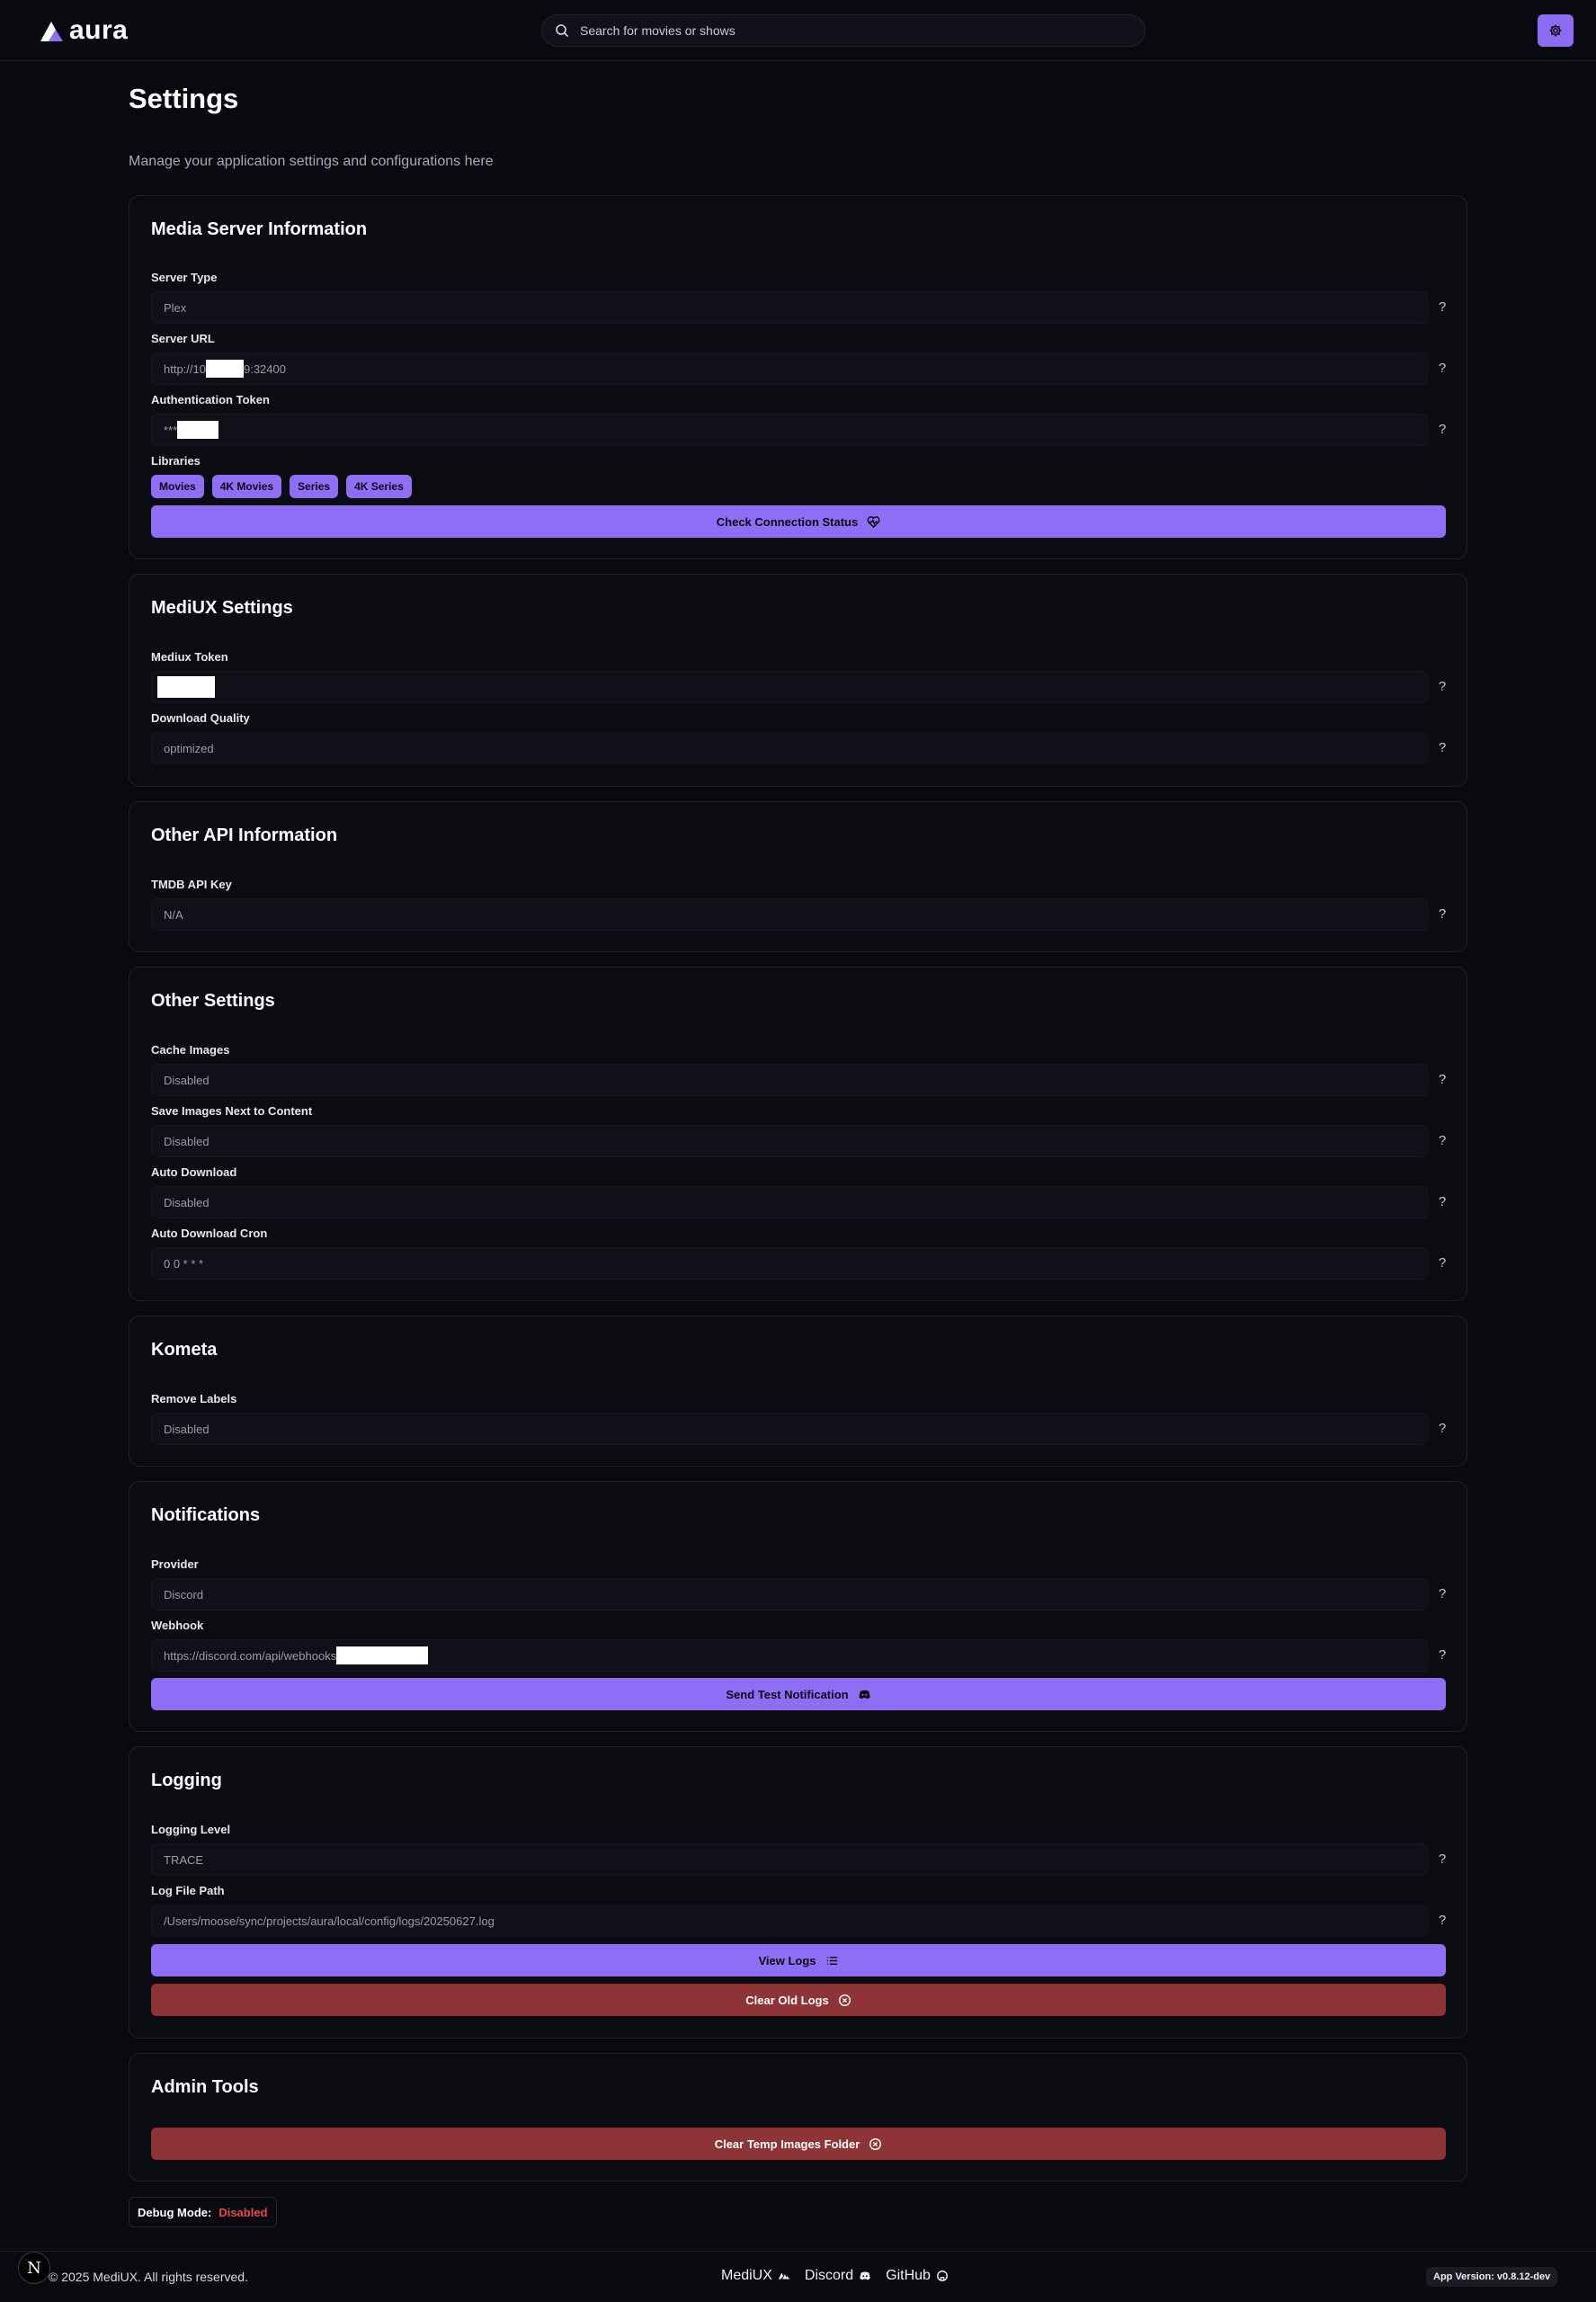  I want to click on server-url-field: http://10 9:32400, so click(789, 368).